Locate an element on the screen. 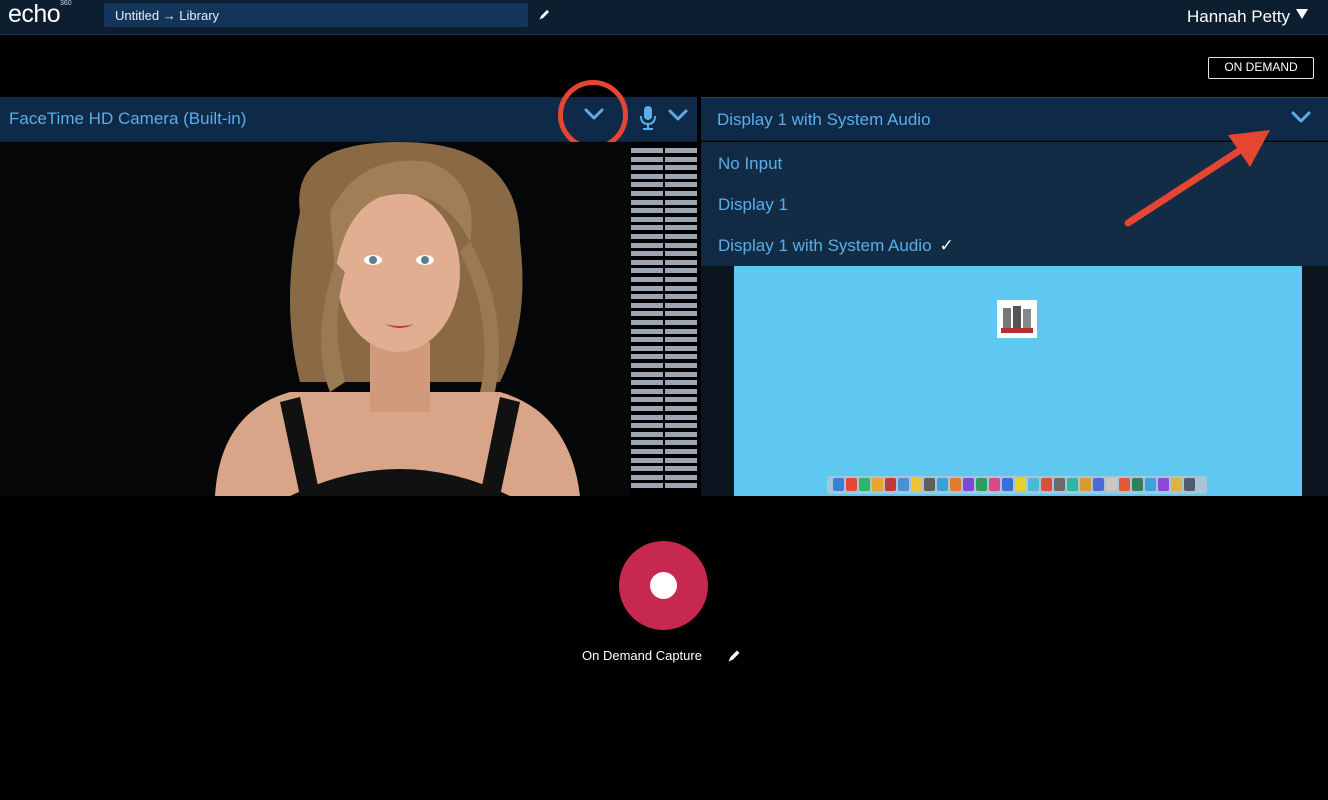 The height and width of the screenshot is (800, 1328). edit-capture-name-pencil-icon is located at coordinates (734, 655).